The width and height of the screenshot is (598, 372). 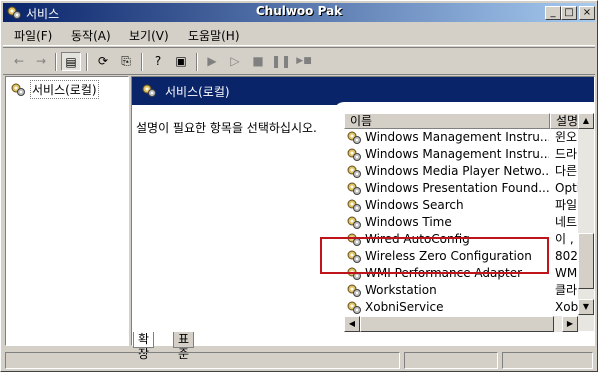 I want to click on stop-service-icon: ■, so click(x=258, y=61).